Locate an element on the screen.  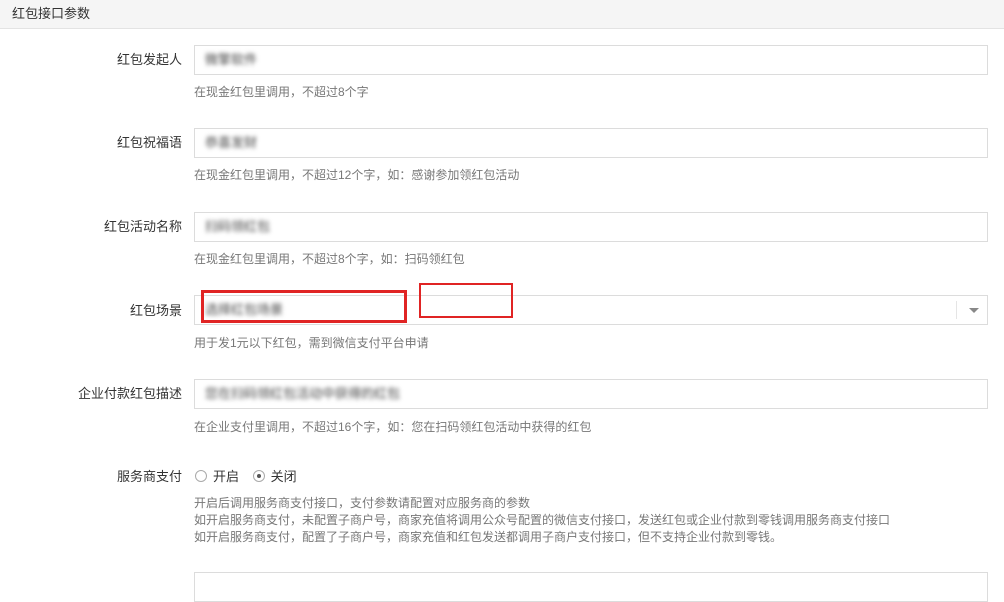
enterprise-desc-input: 您在扫码领红包活动中获得的红包 is located at coordinates (591, 394).